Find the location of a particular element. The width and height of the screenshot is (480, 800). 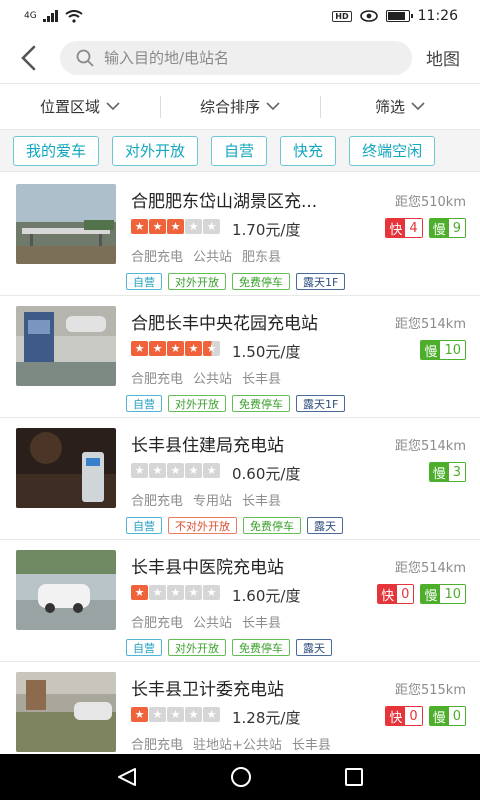

filter-sort: 综合排序 is located at coordinates (240, 106).